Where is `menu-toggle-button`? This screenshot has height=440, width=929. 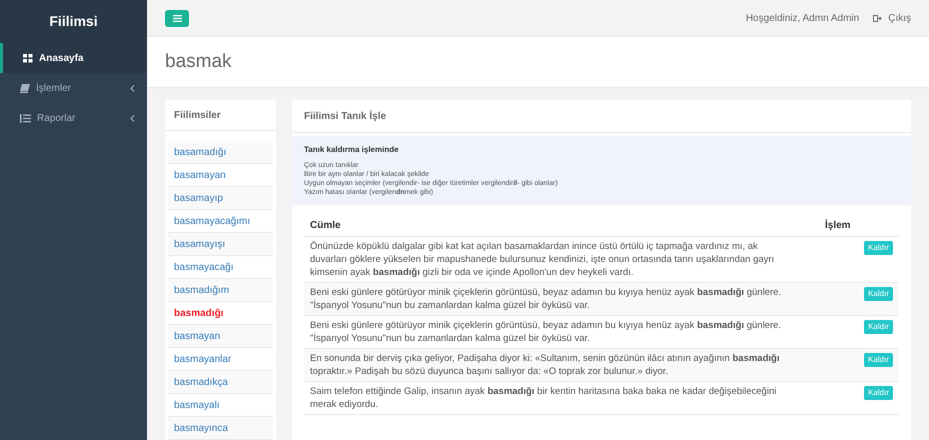 menu-toggle-button is located at coordinates (177, 18).